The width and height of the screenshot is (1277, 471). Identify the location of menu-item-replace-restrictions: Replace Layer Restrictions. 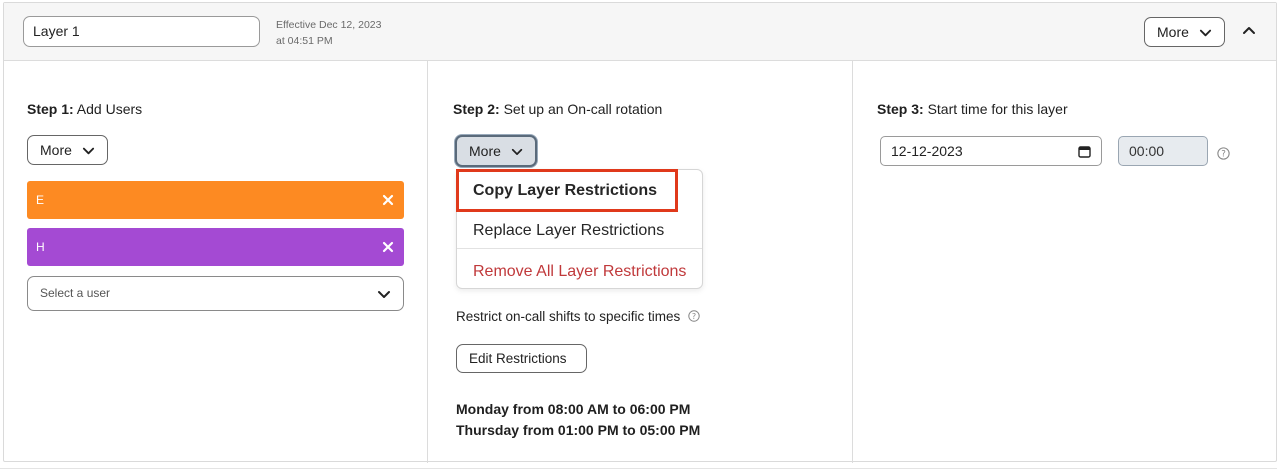
(568, 231).